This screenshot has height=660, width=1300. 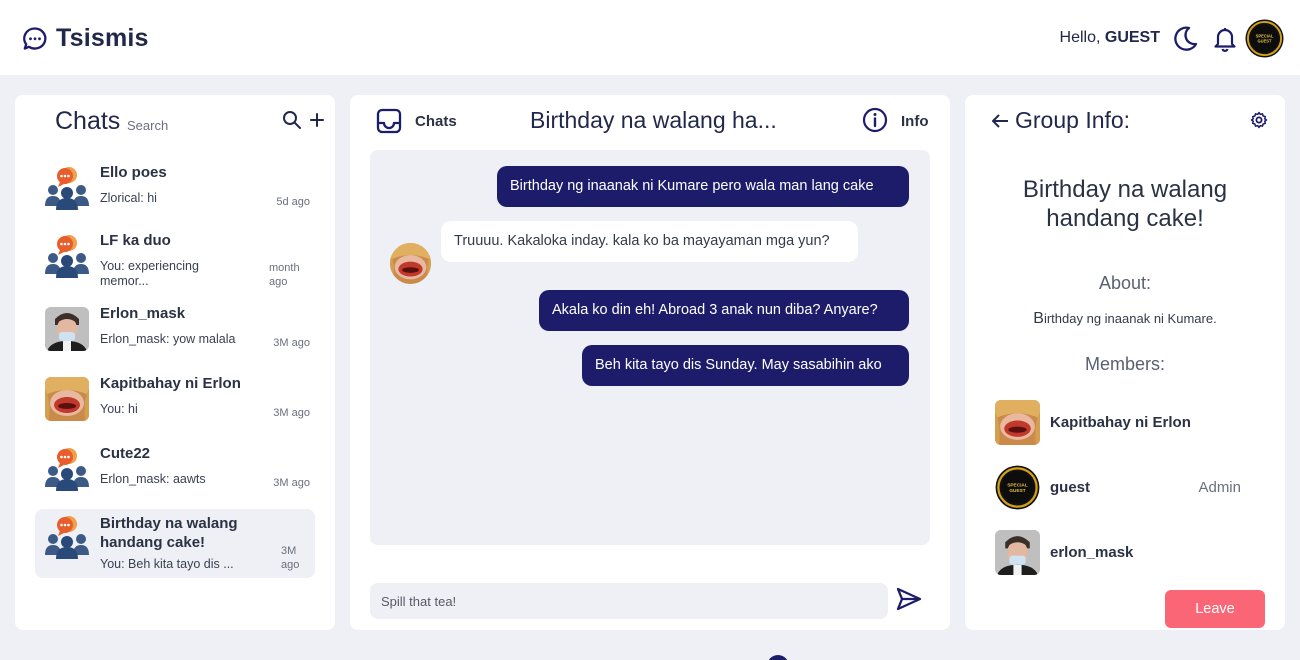 What do you see at coordinates (1130, 318) in the screenshot?
I see `about-text-rest: irthday ng inaanak ni Kumare.` at bounding box center [1130, 318].